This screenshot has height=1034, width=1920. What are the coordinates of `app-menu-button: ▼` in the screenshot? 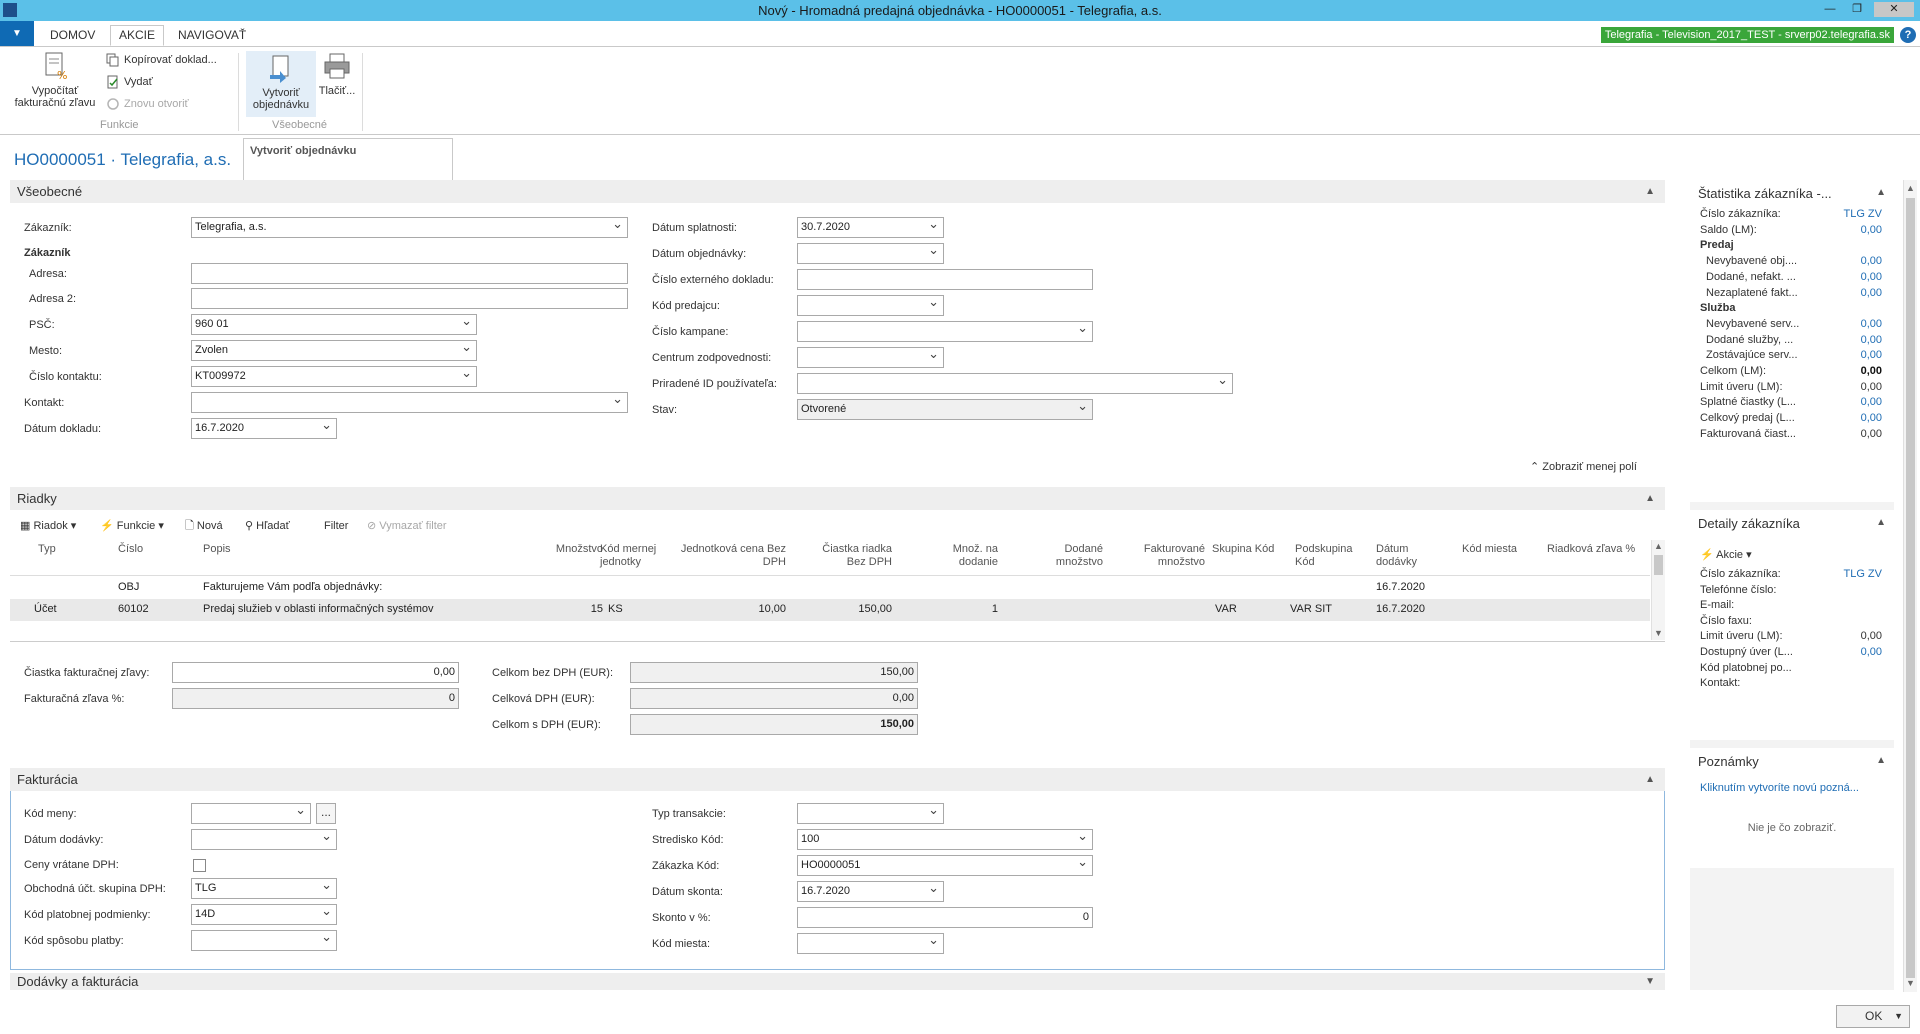 It's located at (17, 33).